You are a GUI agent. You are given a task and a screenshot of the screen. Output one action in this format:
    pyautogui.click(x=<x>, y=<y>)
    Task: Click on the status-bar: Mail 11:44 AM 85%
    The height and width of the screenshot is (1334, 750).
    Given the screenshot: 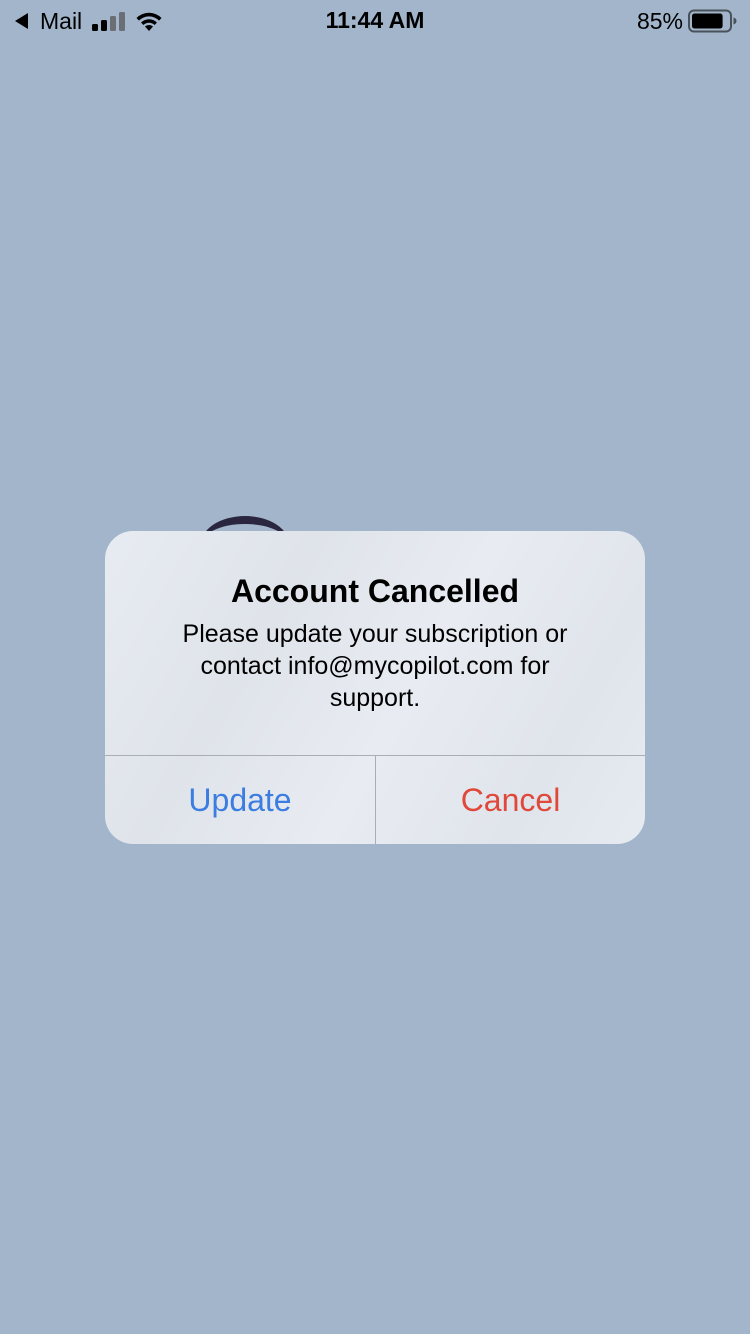 What is the action you would take?
    pyautogui.click(x=375, y=20)
    